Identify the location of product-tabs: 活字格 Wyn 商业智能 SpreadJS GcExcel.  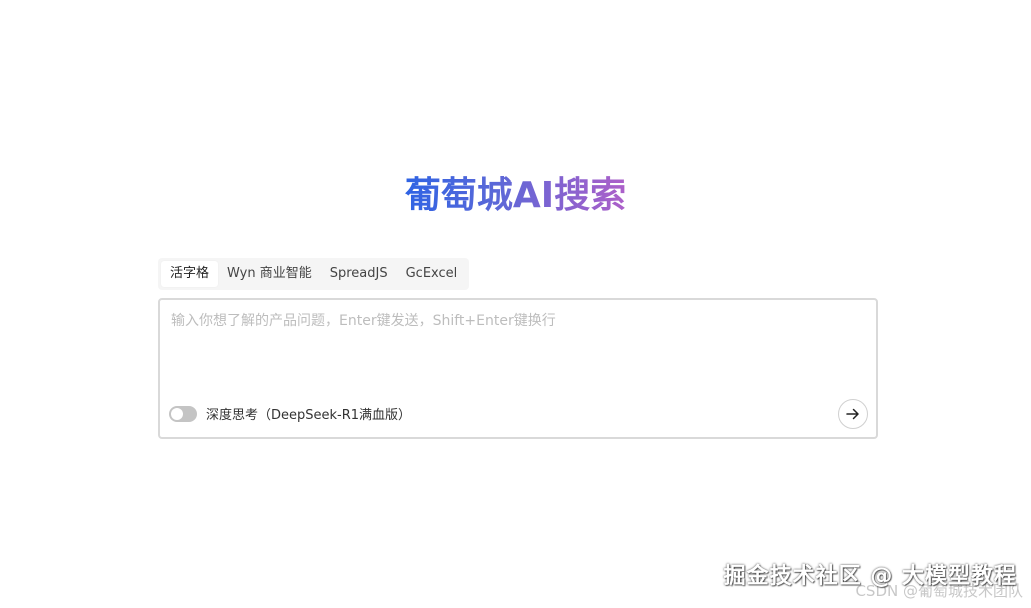
(314, 274).